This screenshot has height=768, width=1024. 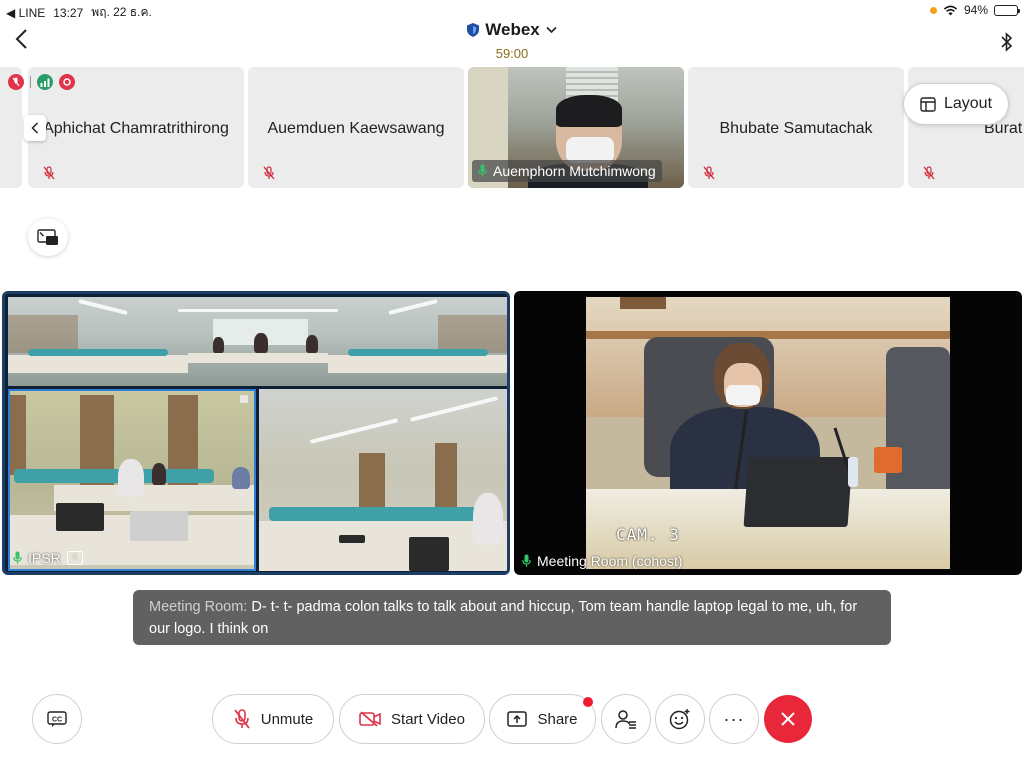 I want to click on more-options-button: ···, so click(x=734, y=719).